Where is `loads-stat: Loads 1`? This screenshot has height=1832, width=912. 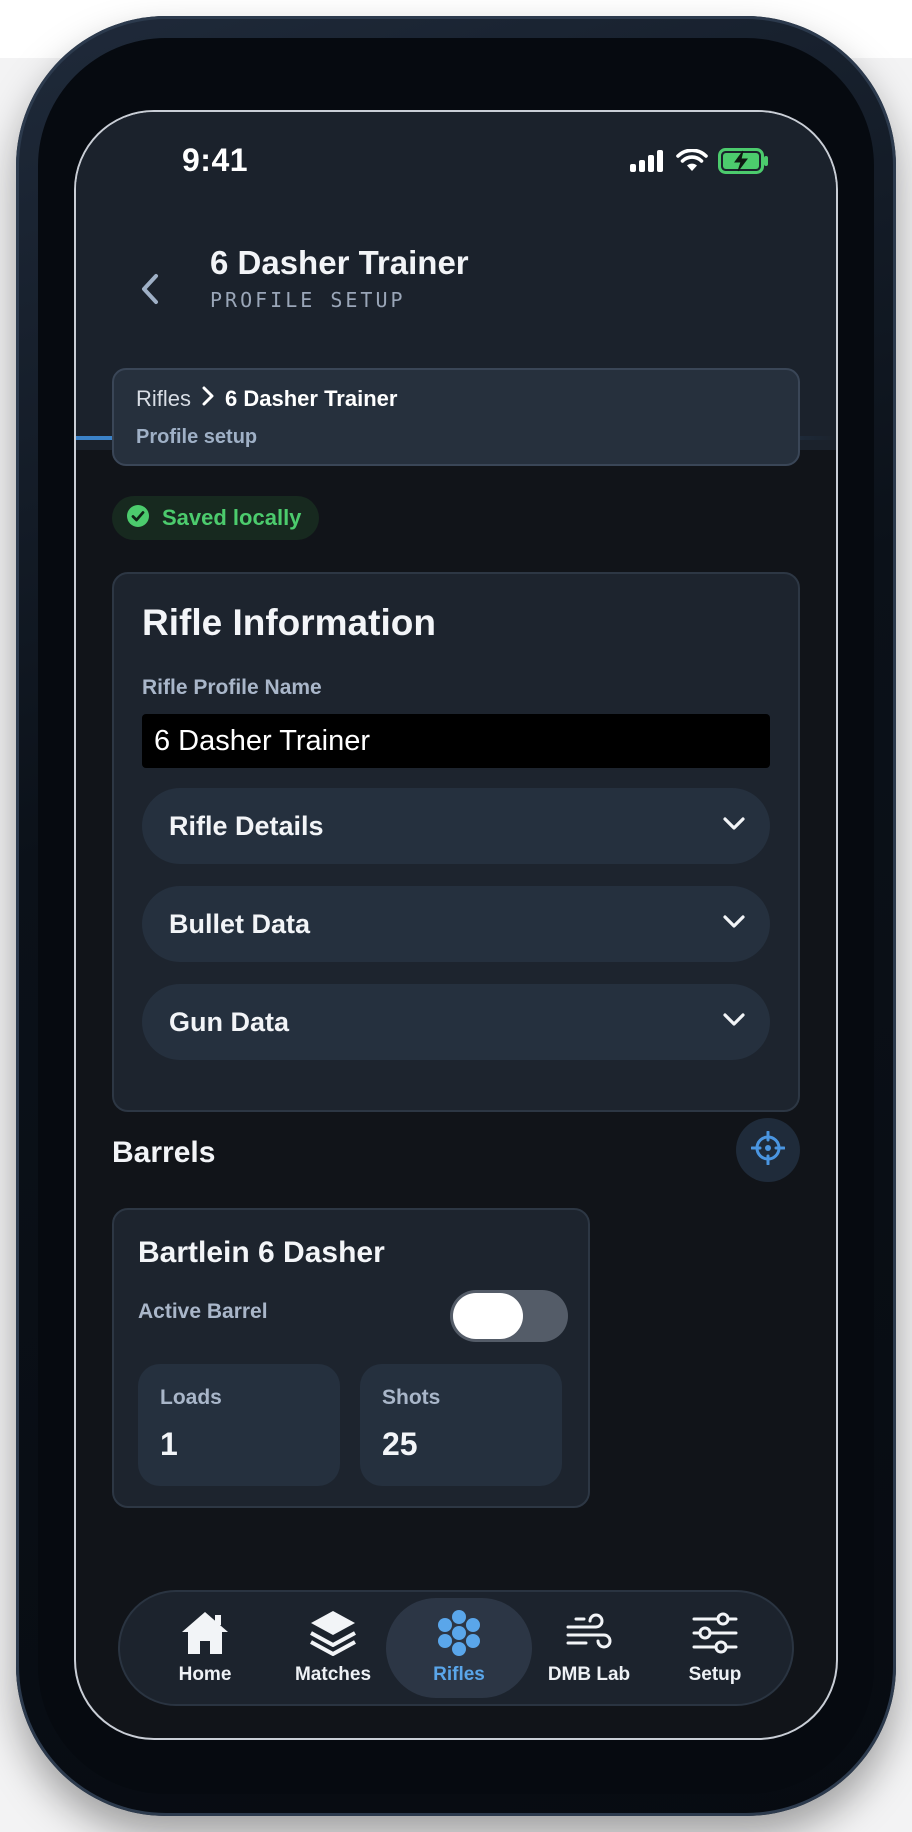 loads-stat: Loads 1 is located at coordinates (239, 1425).